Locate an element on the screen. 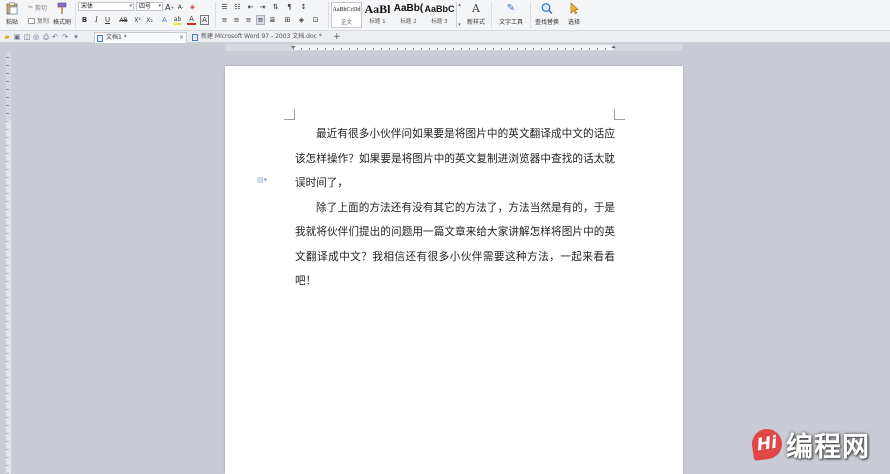 This screenshot has height=474, width=890. decrease-indent-button: ⇤ is located at coordinates (250, 7).